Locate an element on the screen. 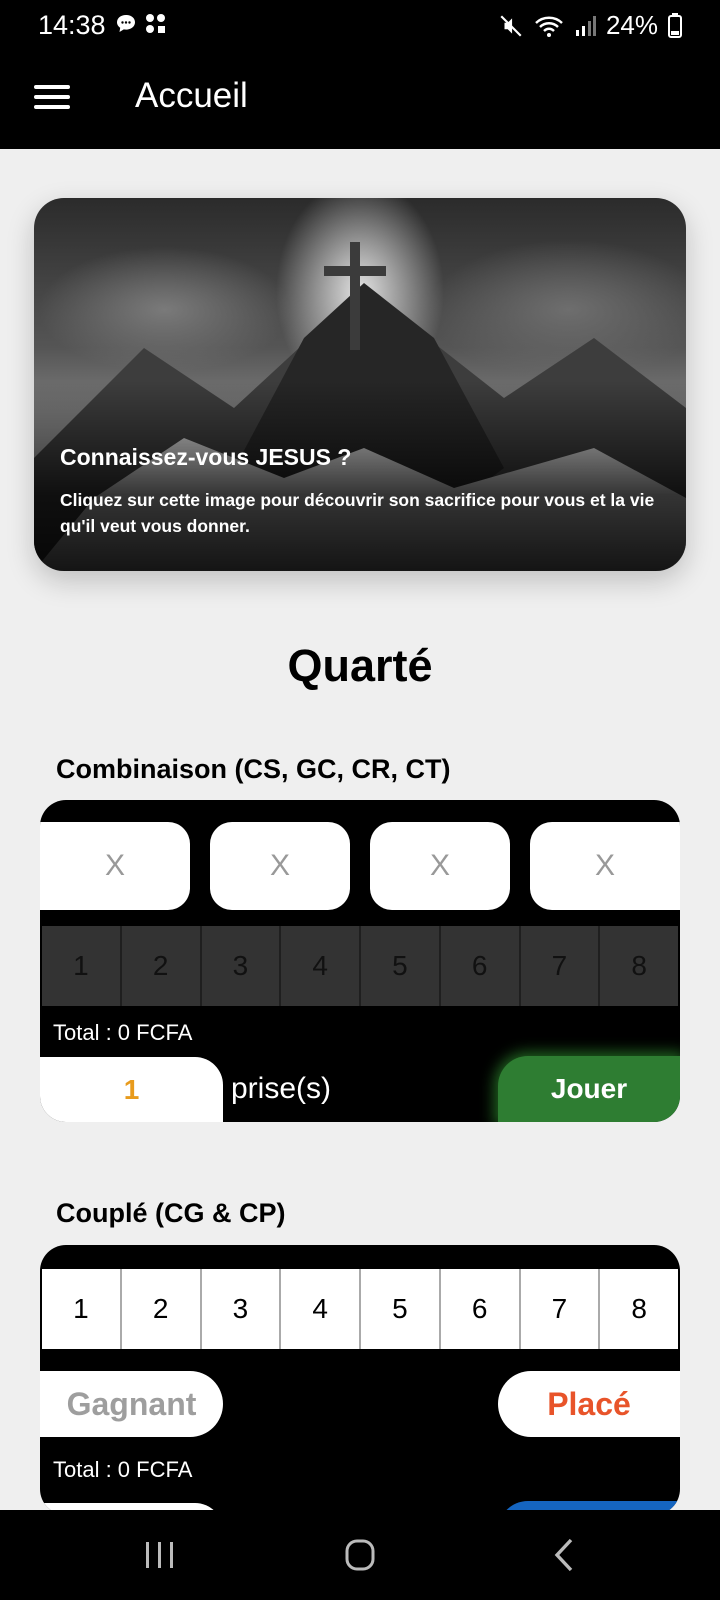 This screenshot has width=720, height=1600. banner-title: Connaissez-vous JESUS ? is located at coordinates (206, 457).